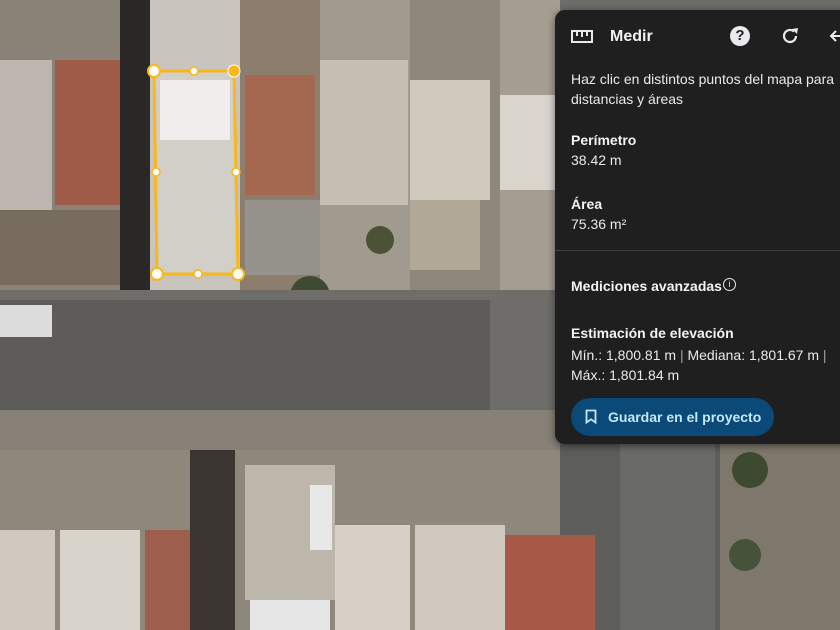 The height and width of the screenshot is (630, 840). I want to click on save-button-label: Guardar en el proyecto, so click(685, 417).